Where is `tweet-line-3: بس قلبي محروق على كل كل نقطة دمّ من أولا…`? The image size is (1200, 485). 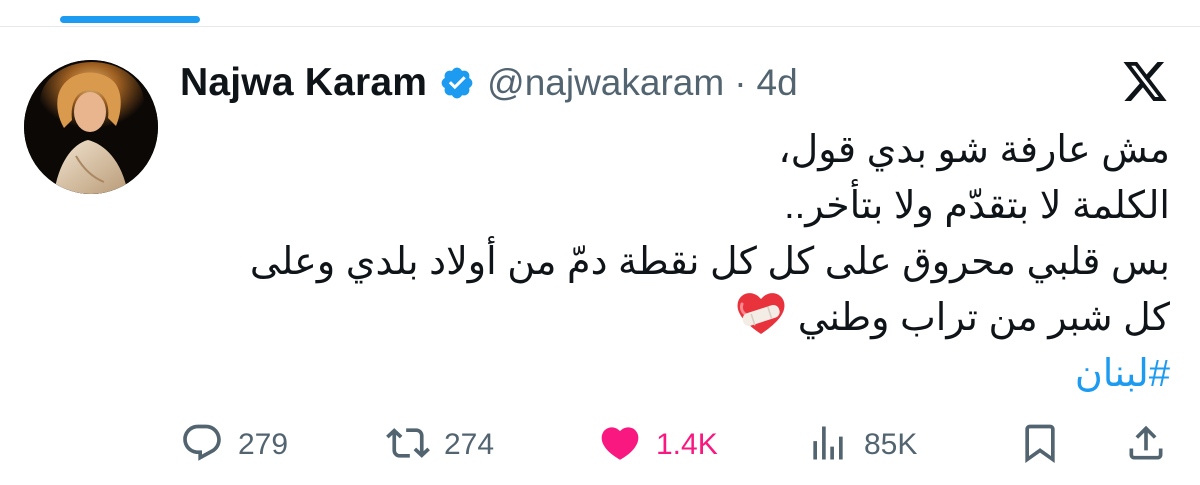 tweet-line-3: بس قلبي محروق على كل كل نقطة دمّ من أولا… is located at coordinates (709, 262).